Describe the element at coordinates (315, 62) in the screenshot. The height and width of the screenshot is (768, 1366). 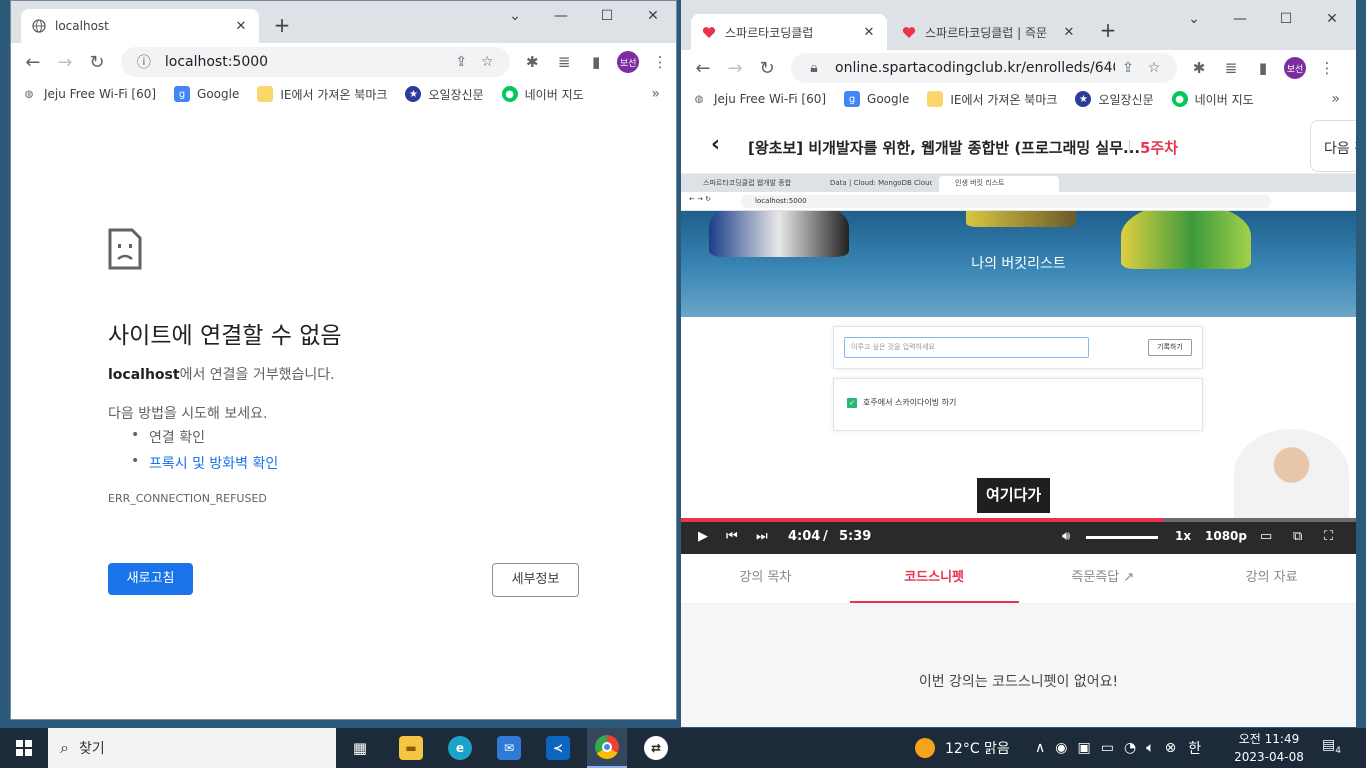
I see `address-bar: ⓘ localhost:5000 ⇪ ☆` at that location.